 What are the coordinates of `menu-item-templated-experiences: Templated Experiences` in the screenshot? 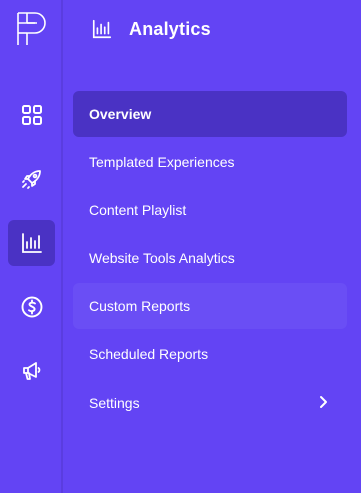 It's located at (210, 162).